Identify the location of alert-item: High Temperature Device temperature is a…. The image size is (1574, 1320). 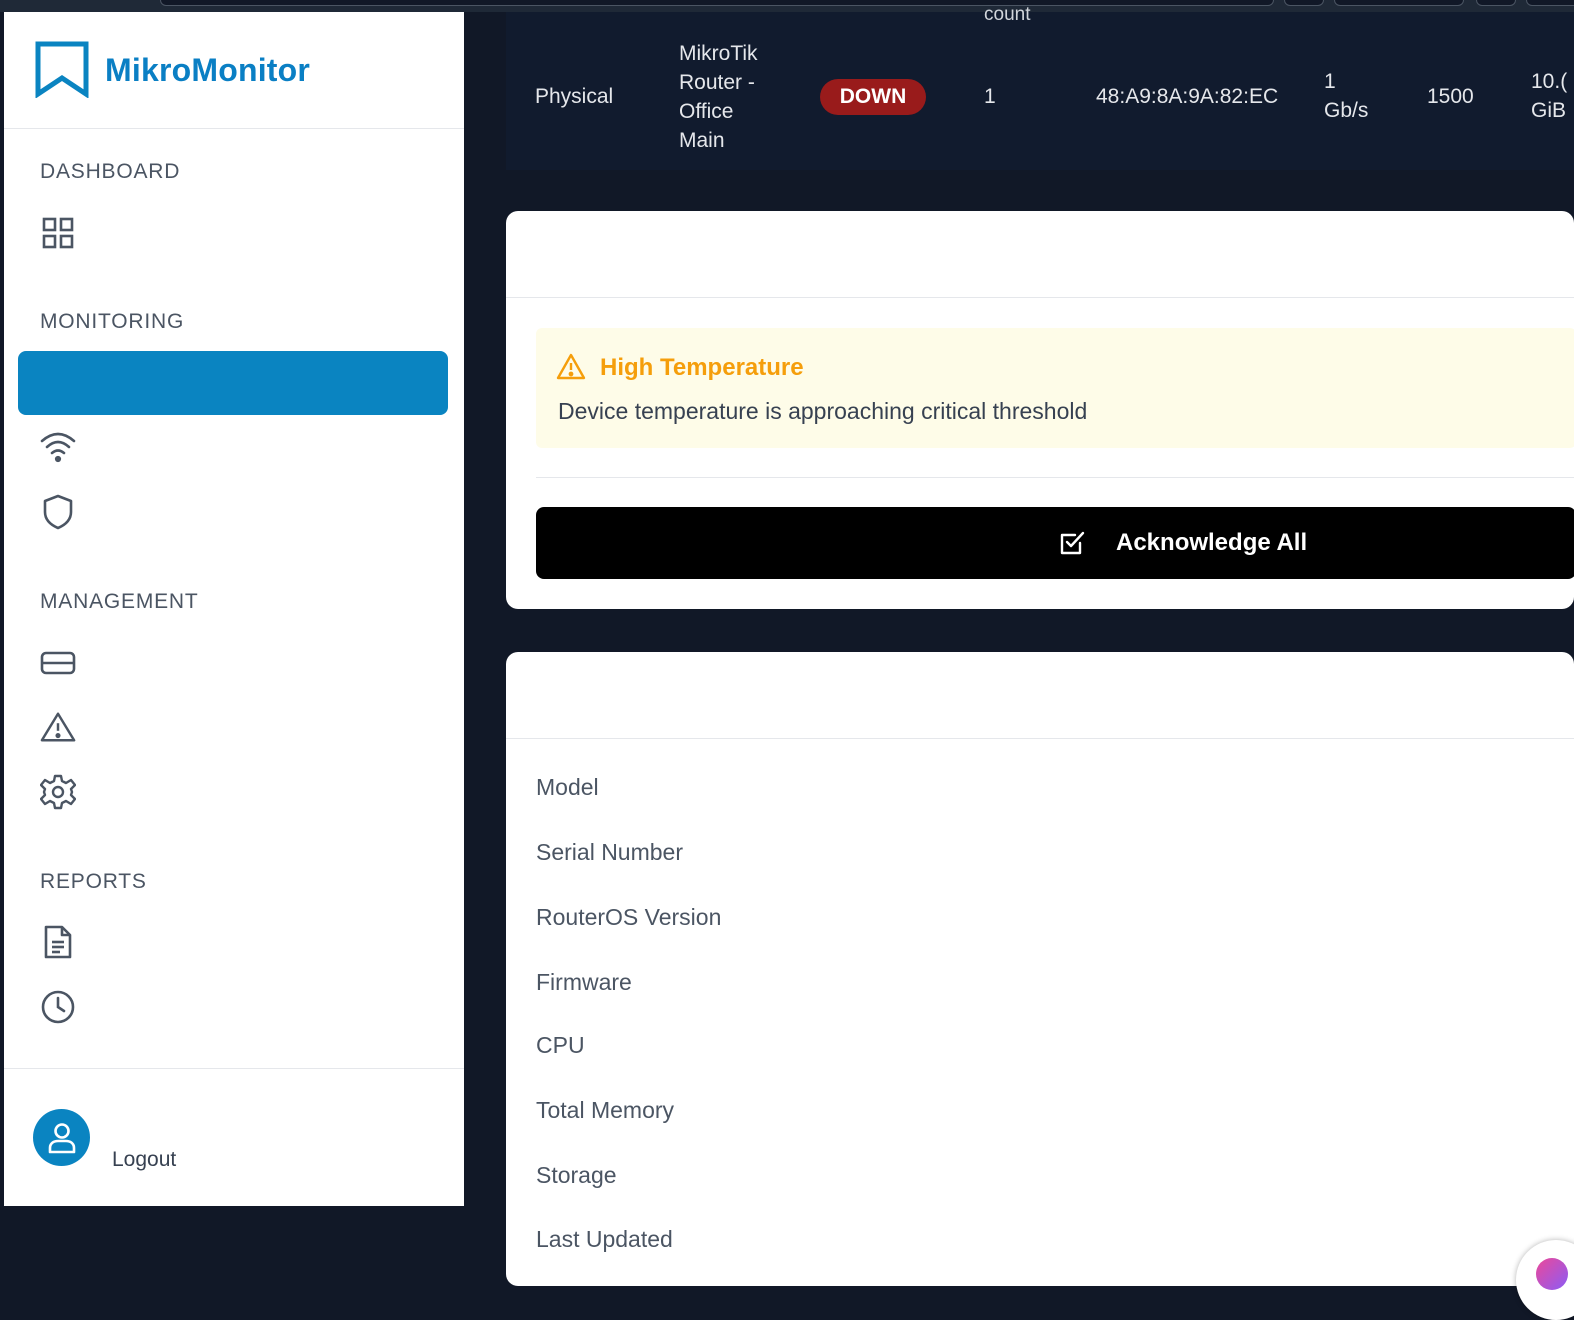
(1055, 388).